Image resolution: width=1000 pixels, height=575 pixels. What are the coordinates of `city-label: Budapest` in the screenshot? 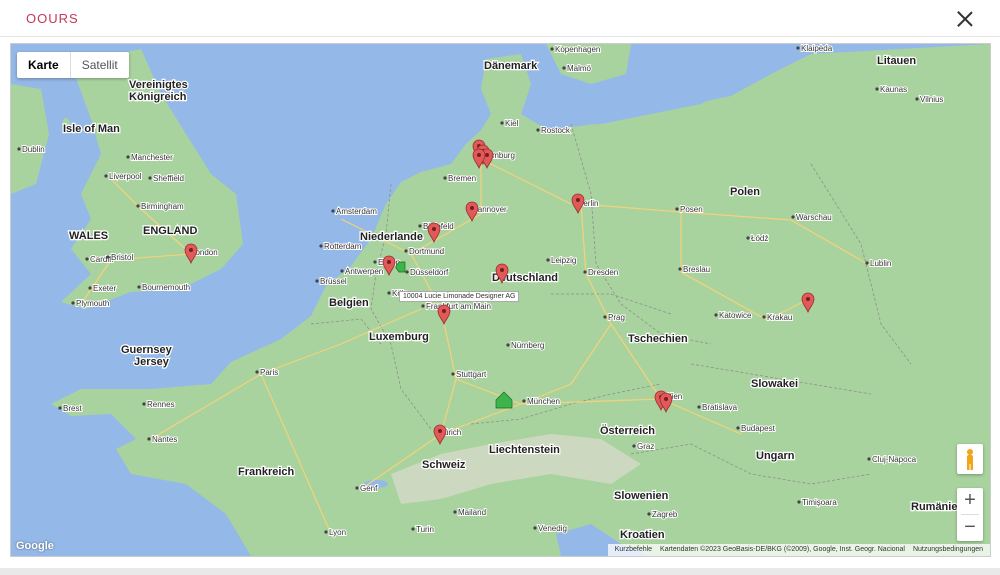 It's located at (758, 428).